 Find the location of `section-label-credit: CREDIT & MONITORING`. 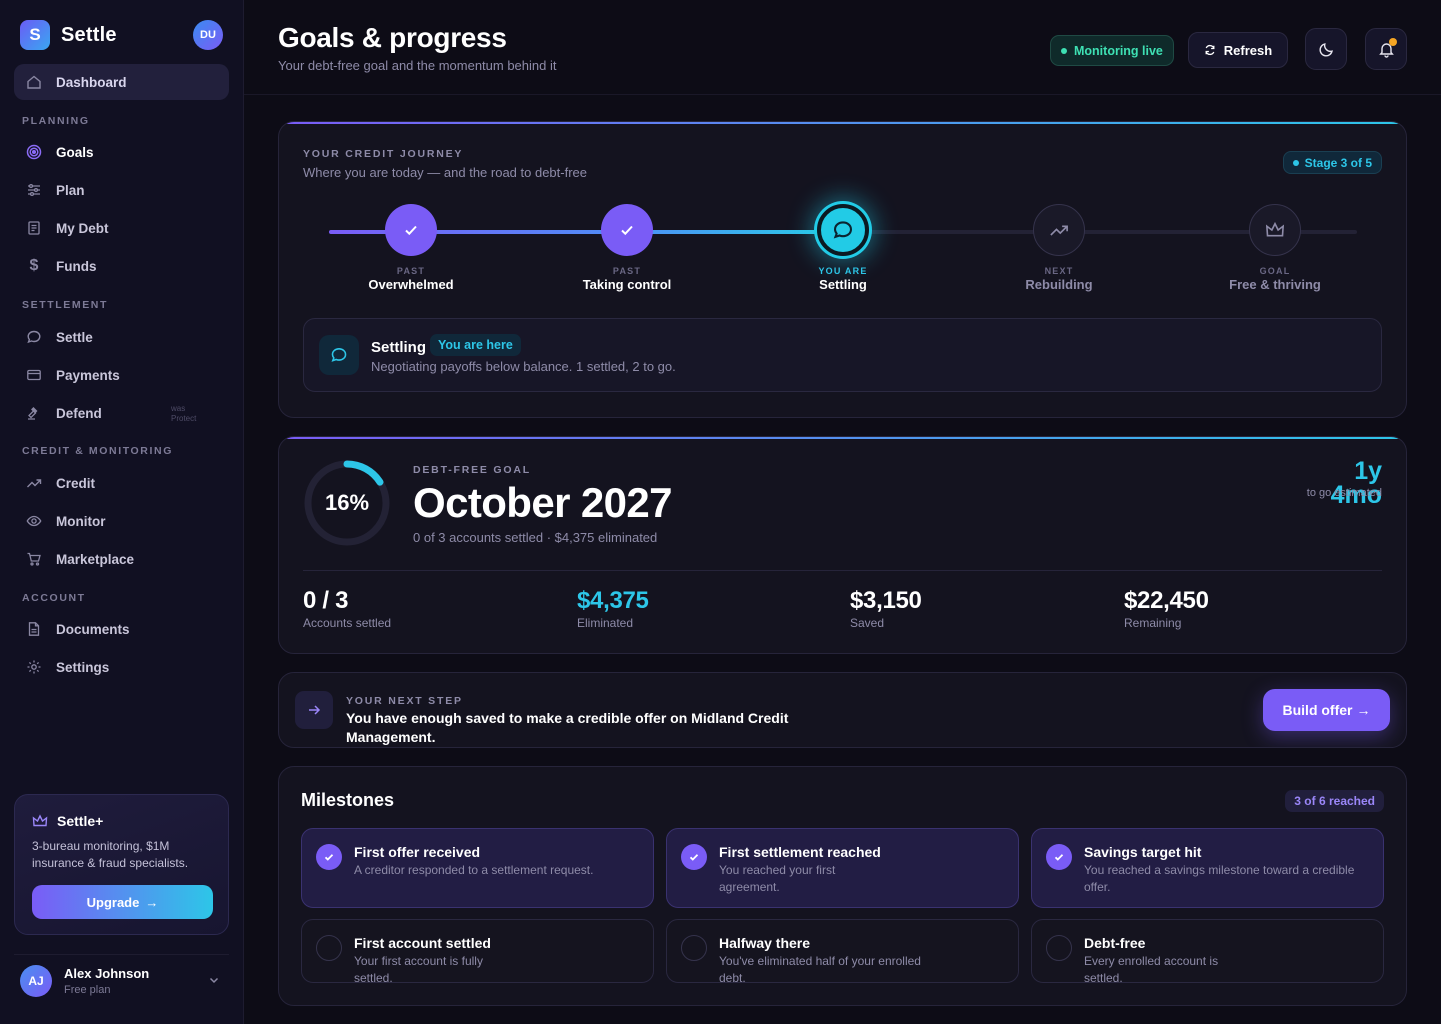

section-label-credit: CREDIT & MONITORING is located at coordinates (97, 451).